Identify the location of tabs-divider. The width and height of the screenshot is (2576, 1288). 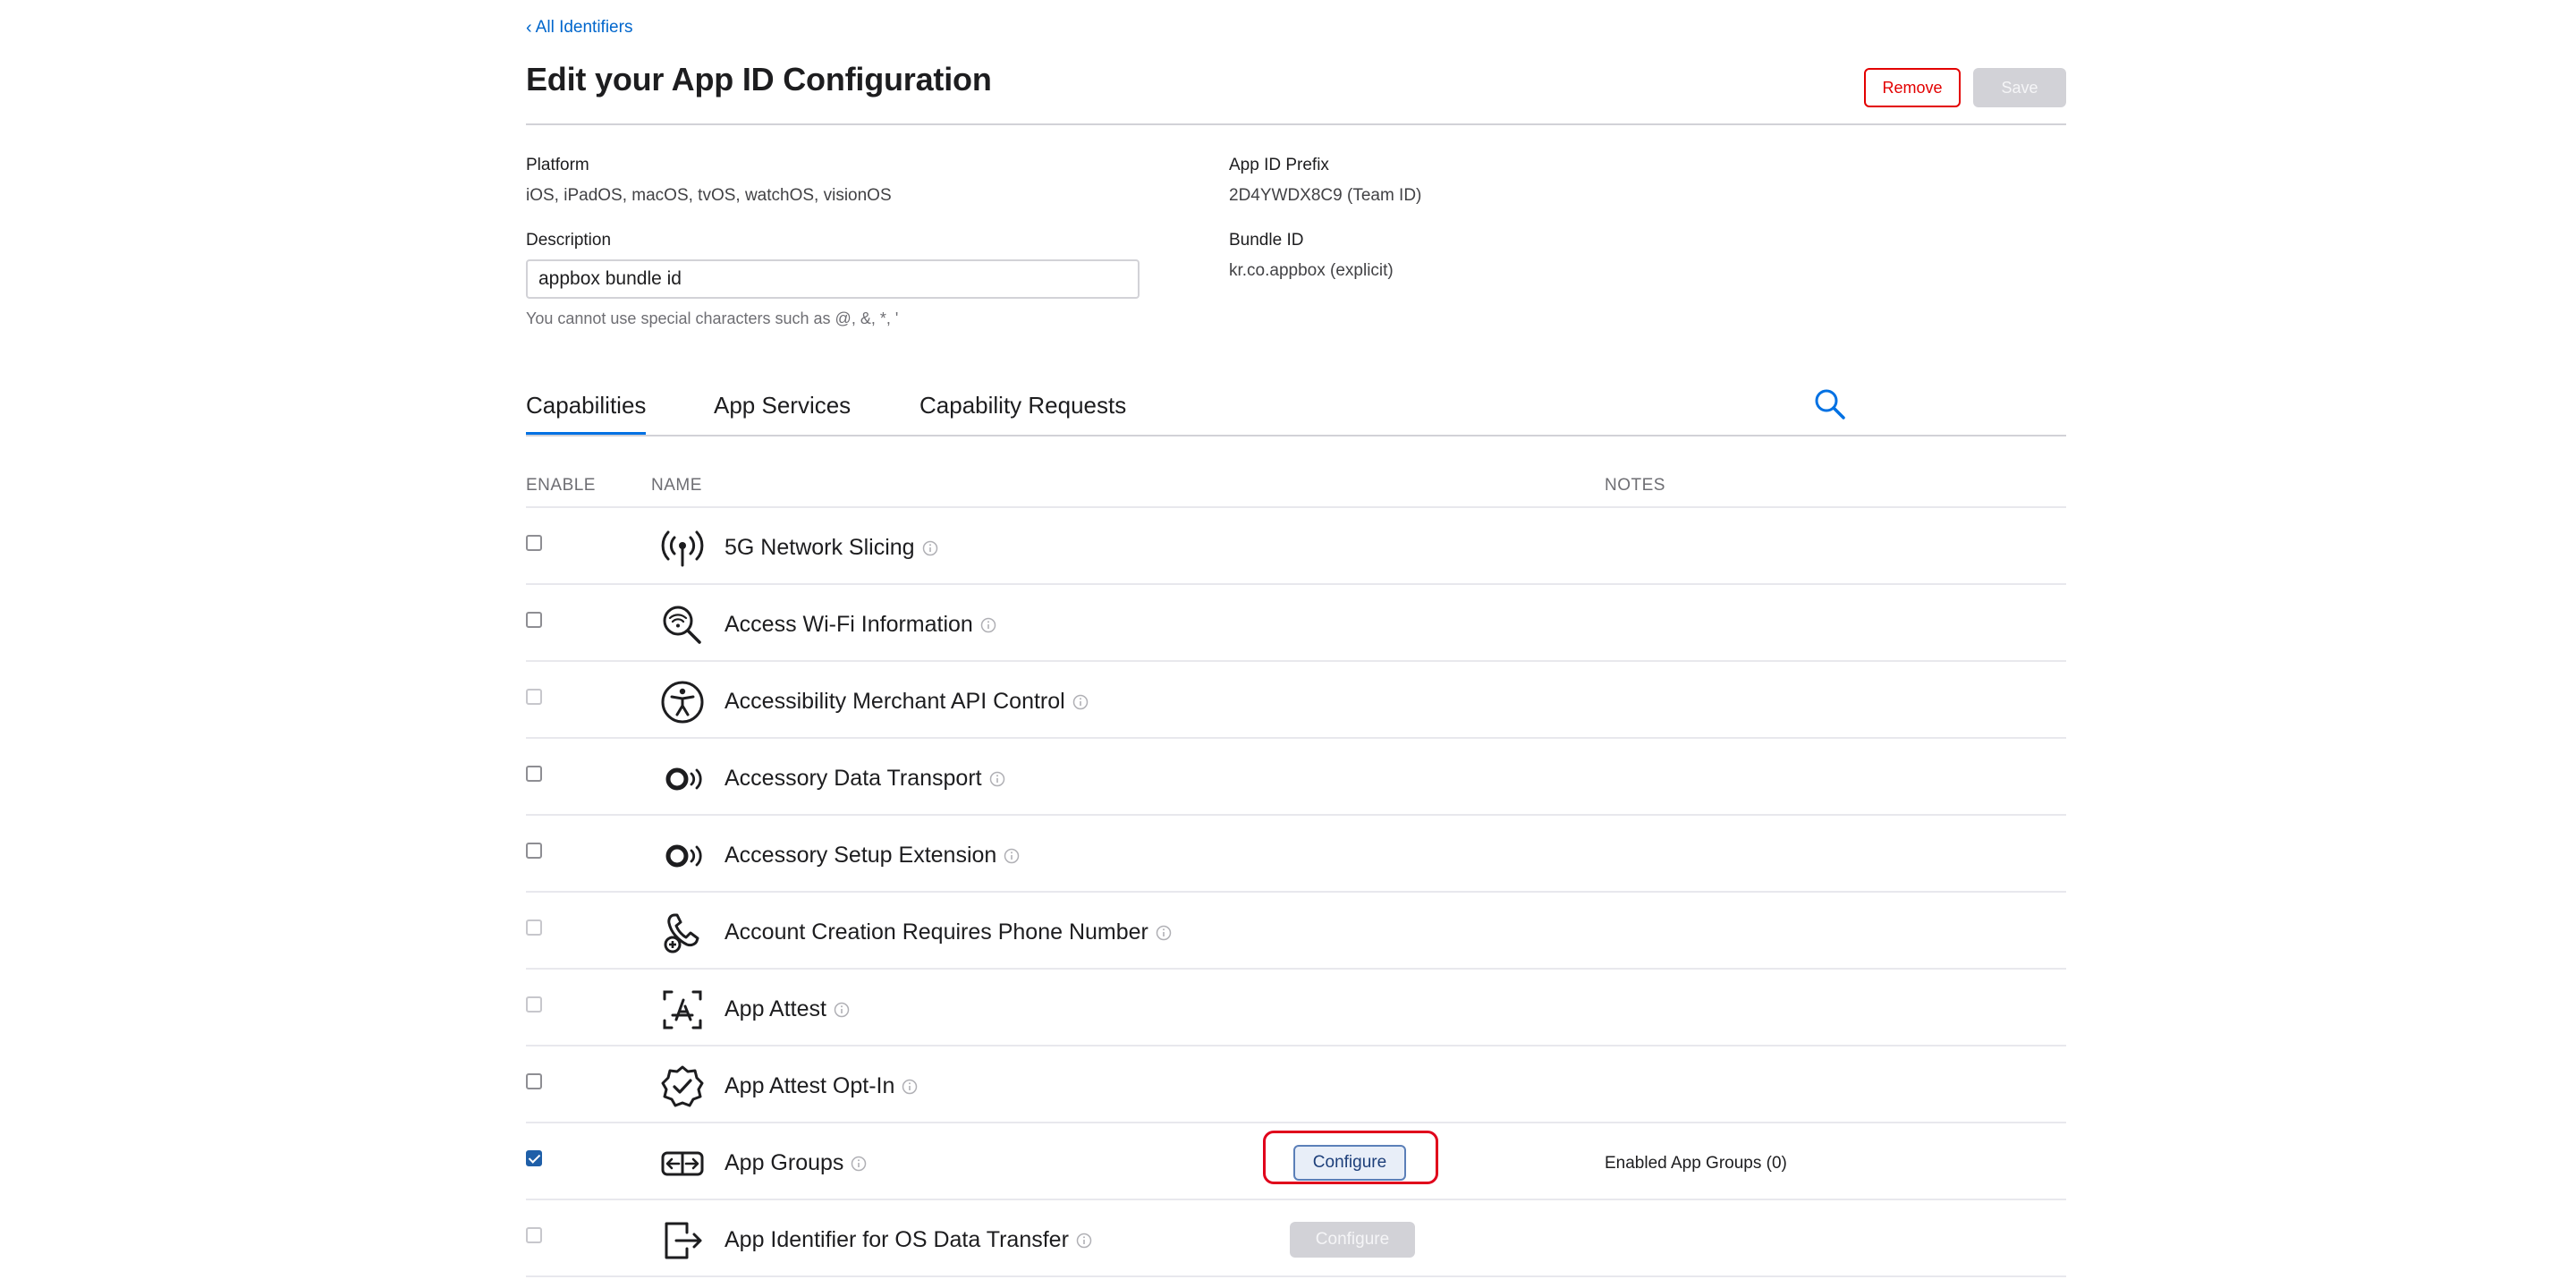
(1296, 435).